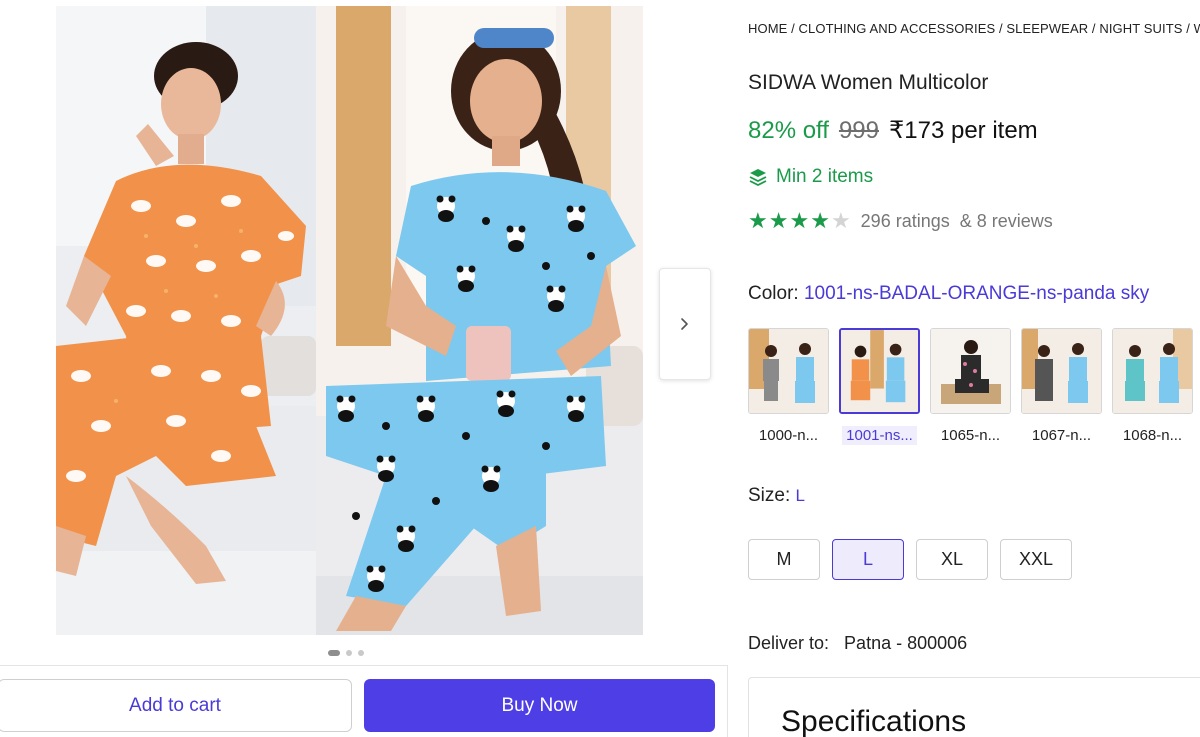  Describe the element at coordinates (976, 293) in the screenshot. I see `selected-color-value: 1001-ns-BADAL-ORANGE-ns-panda sky` at that location.